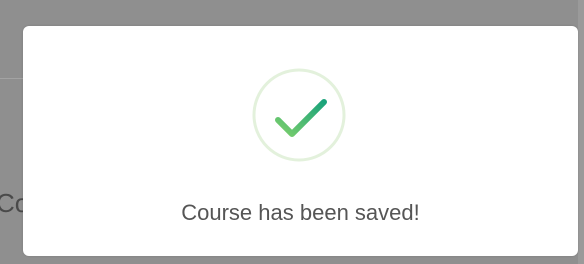 The image size is (584, 264). What do you see at coordinates (581, 132) in the screenshot?
I see `background-scrollbar-strip` at bounding box center [581, 132].